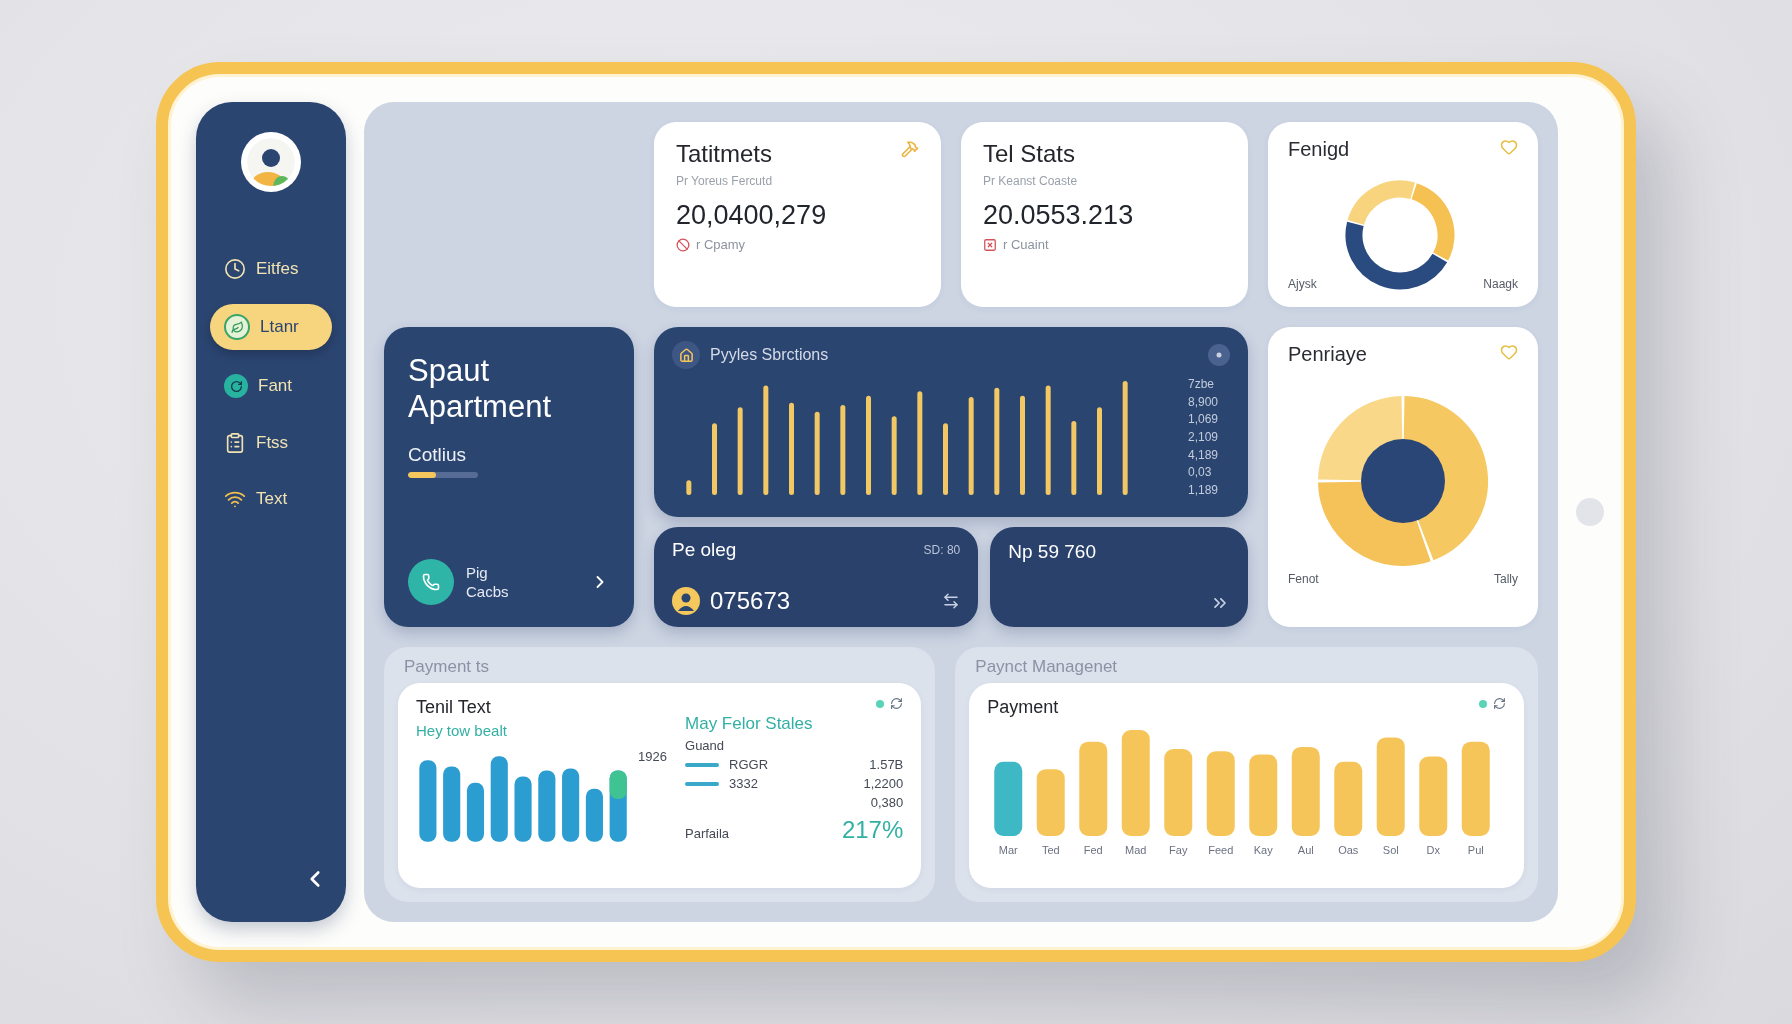  I want to click on footer-label: Parfaila, so click(707, 833).